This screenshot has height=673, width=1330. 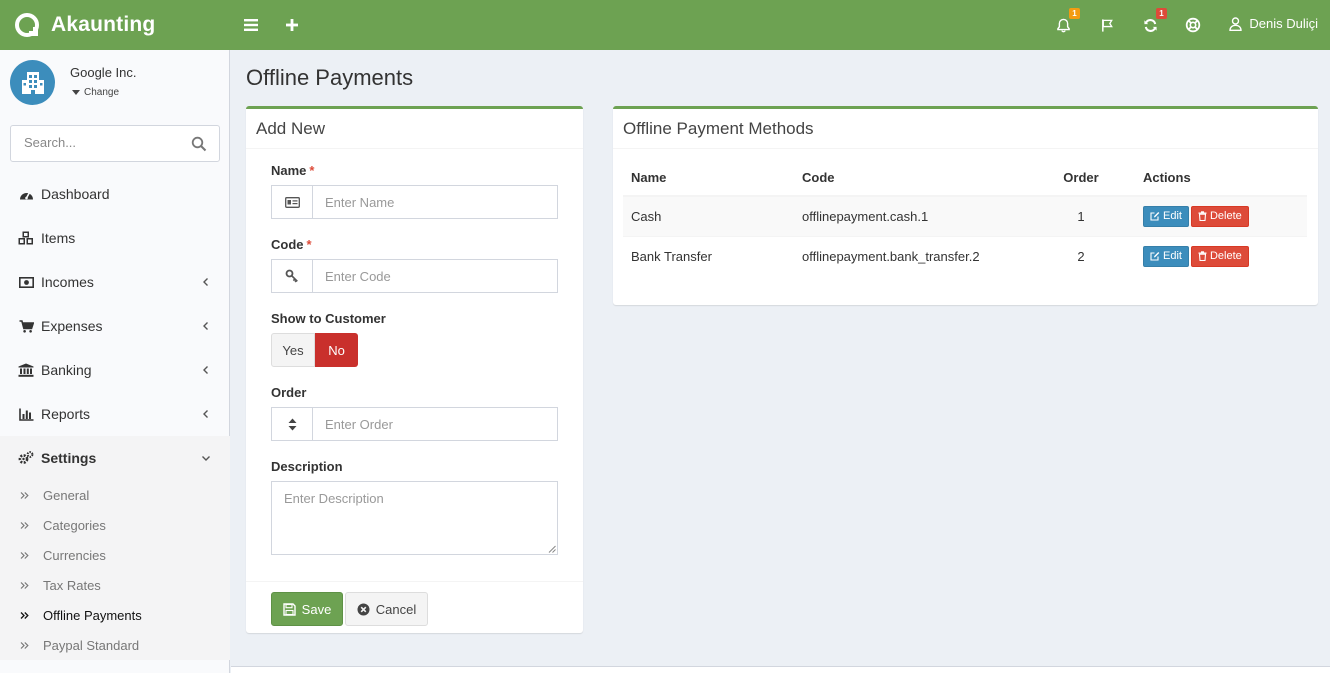 I want to click on app-name: Akaunting, so click(x=103, y=24).